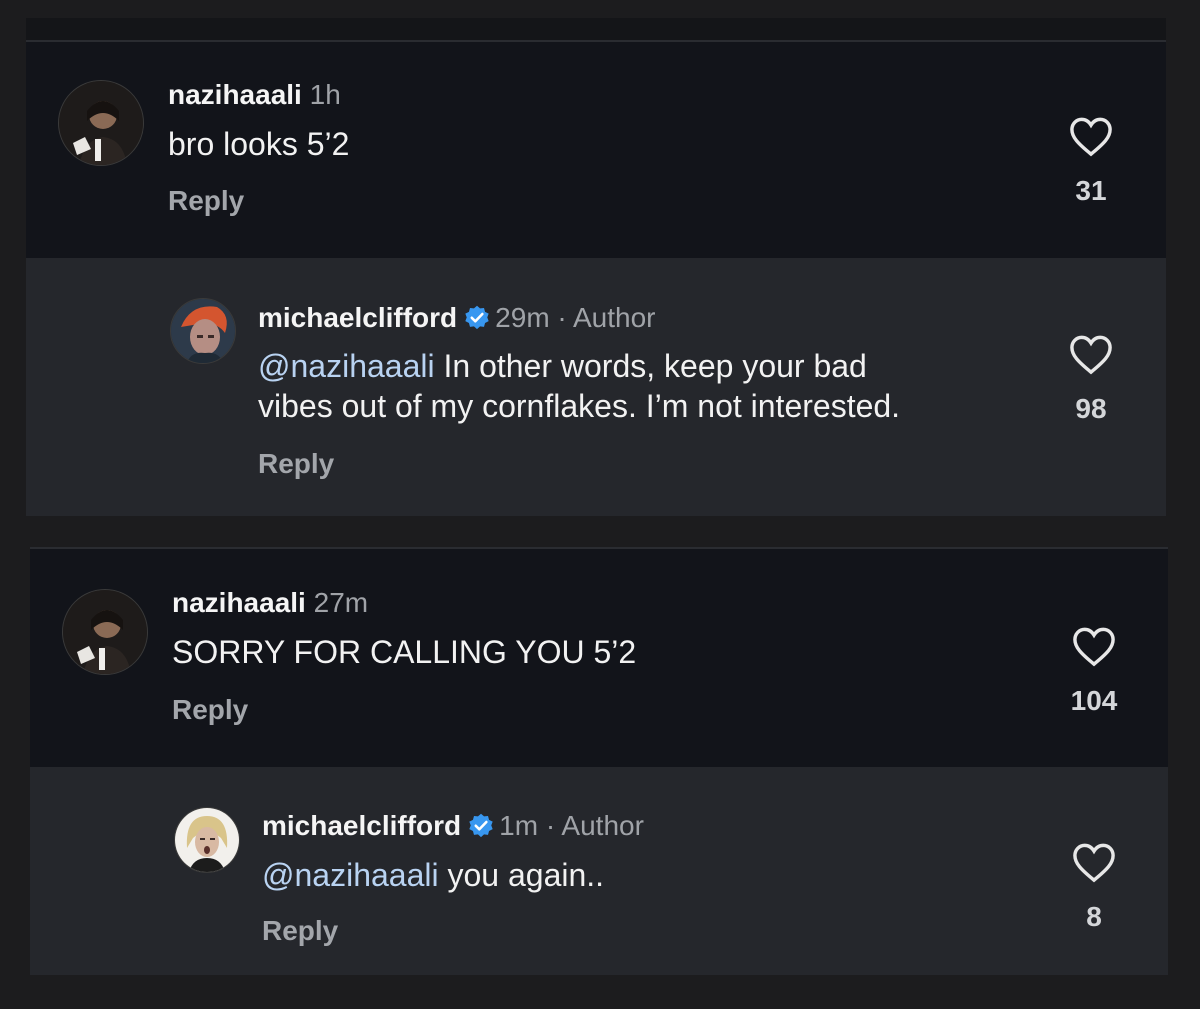  Describe the element at coordinates (596, 29) in the screenshot. I see `screenshot-top-edge` at that location.